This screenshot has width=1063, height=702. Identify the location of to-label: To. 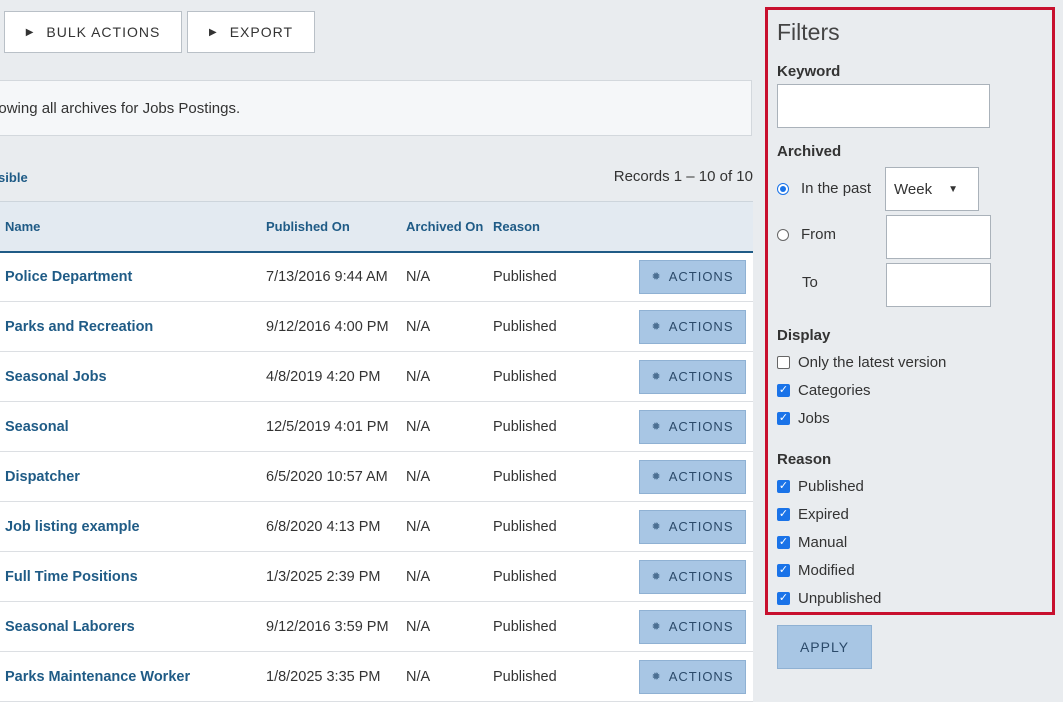
(810, 282).